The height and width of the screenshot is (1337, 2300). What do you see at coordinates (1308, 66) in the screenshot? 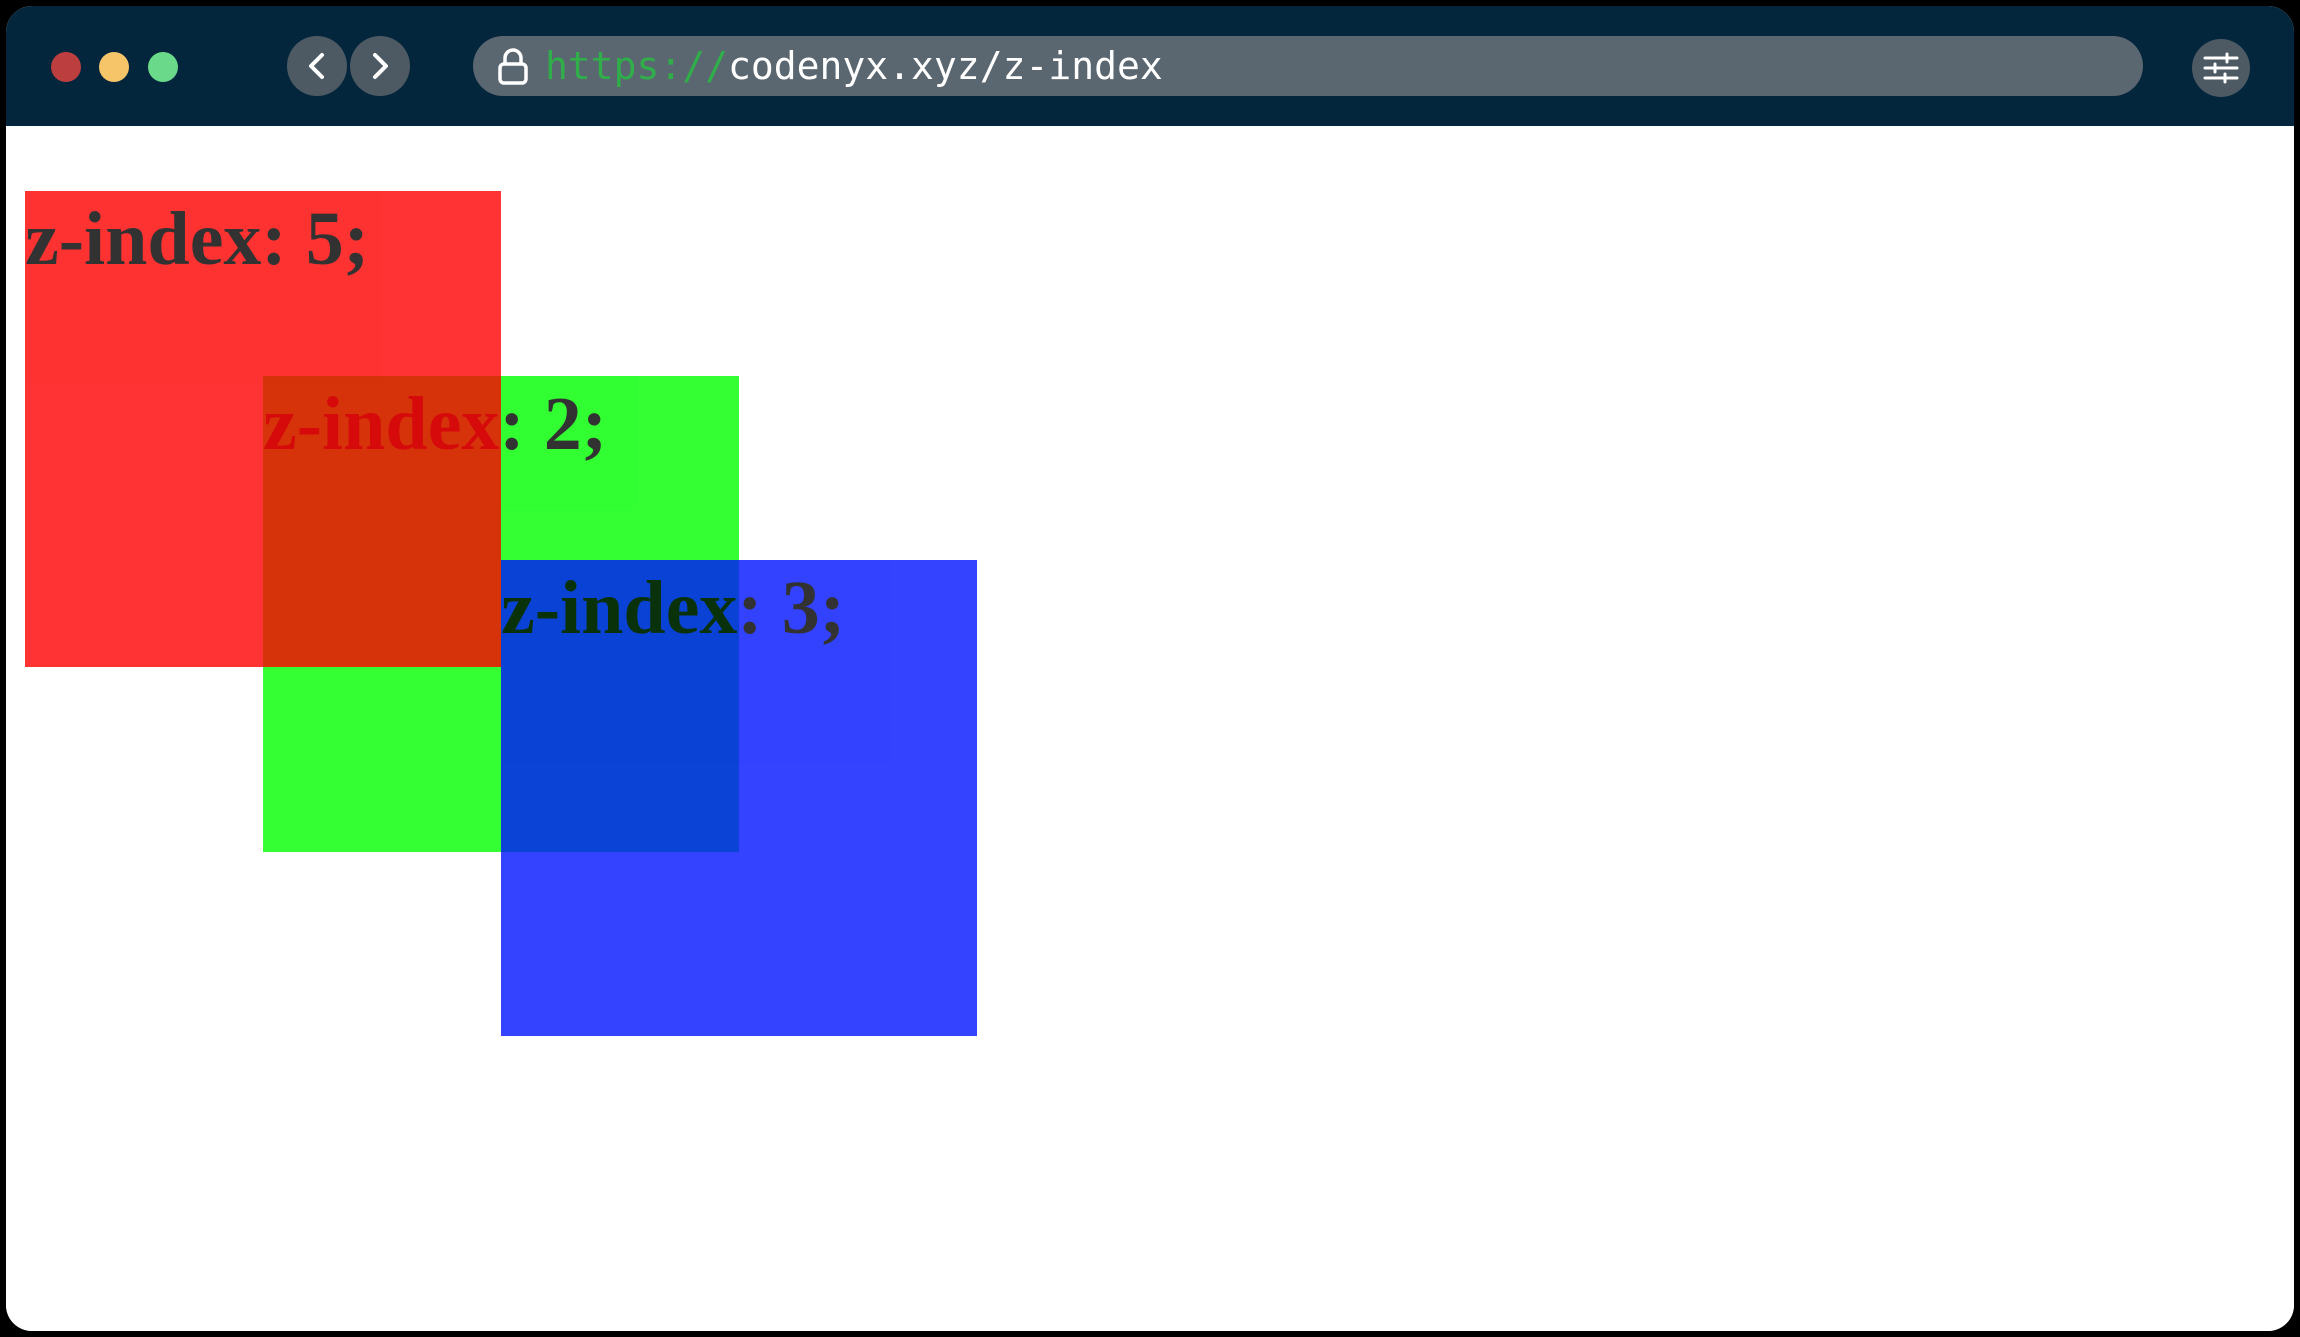
I see `address-bar: https://codenyx.xyz/z-index` at bounding box center [1308, 66].